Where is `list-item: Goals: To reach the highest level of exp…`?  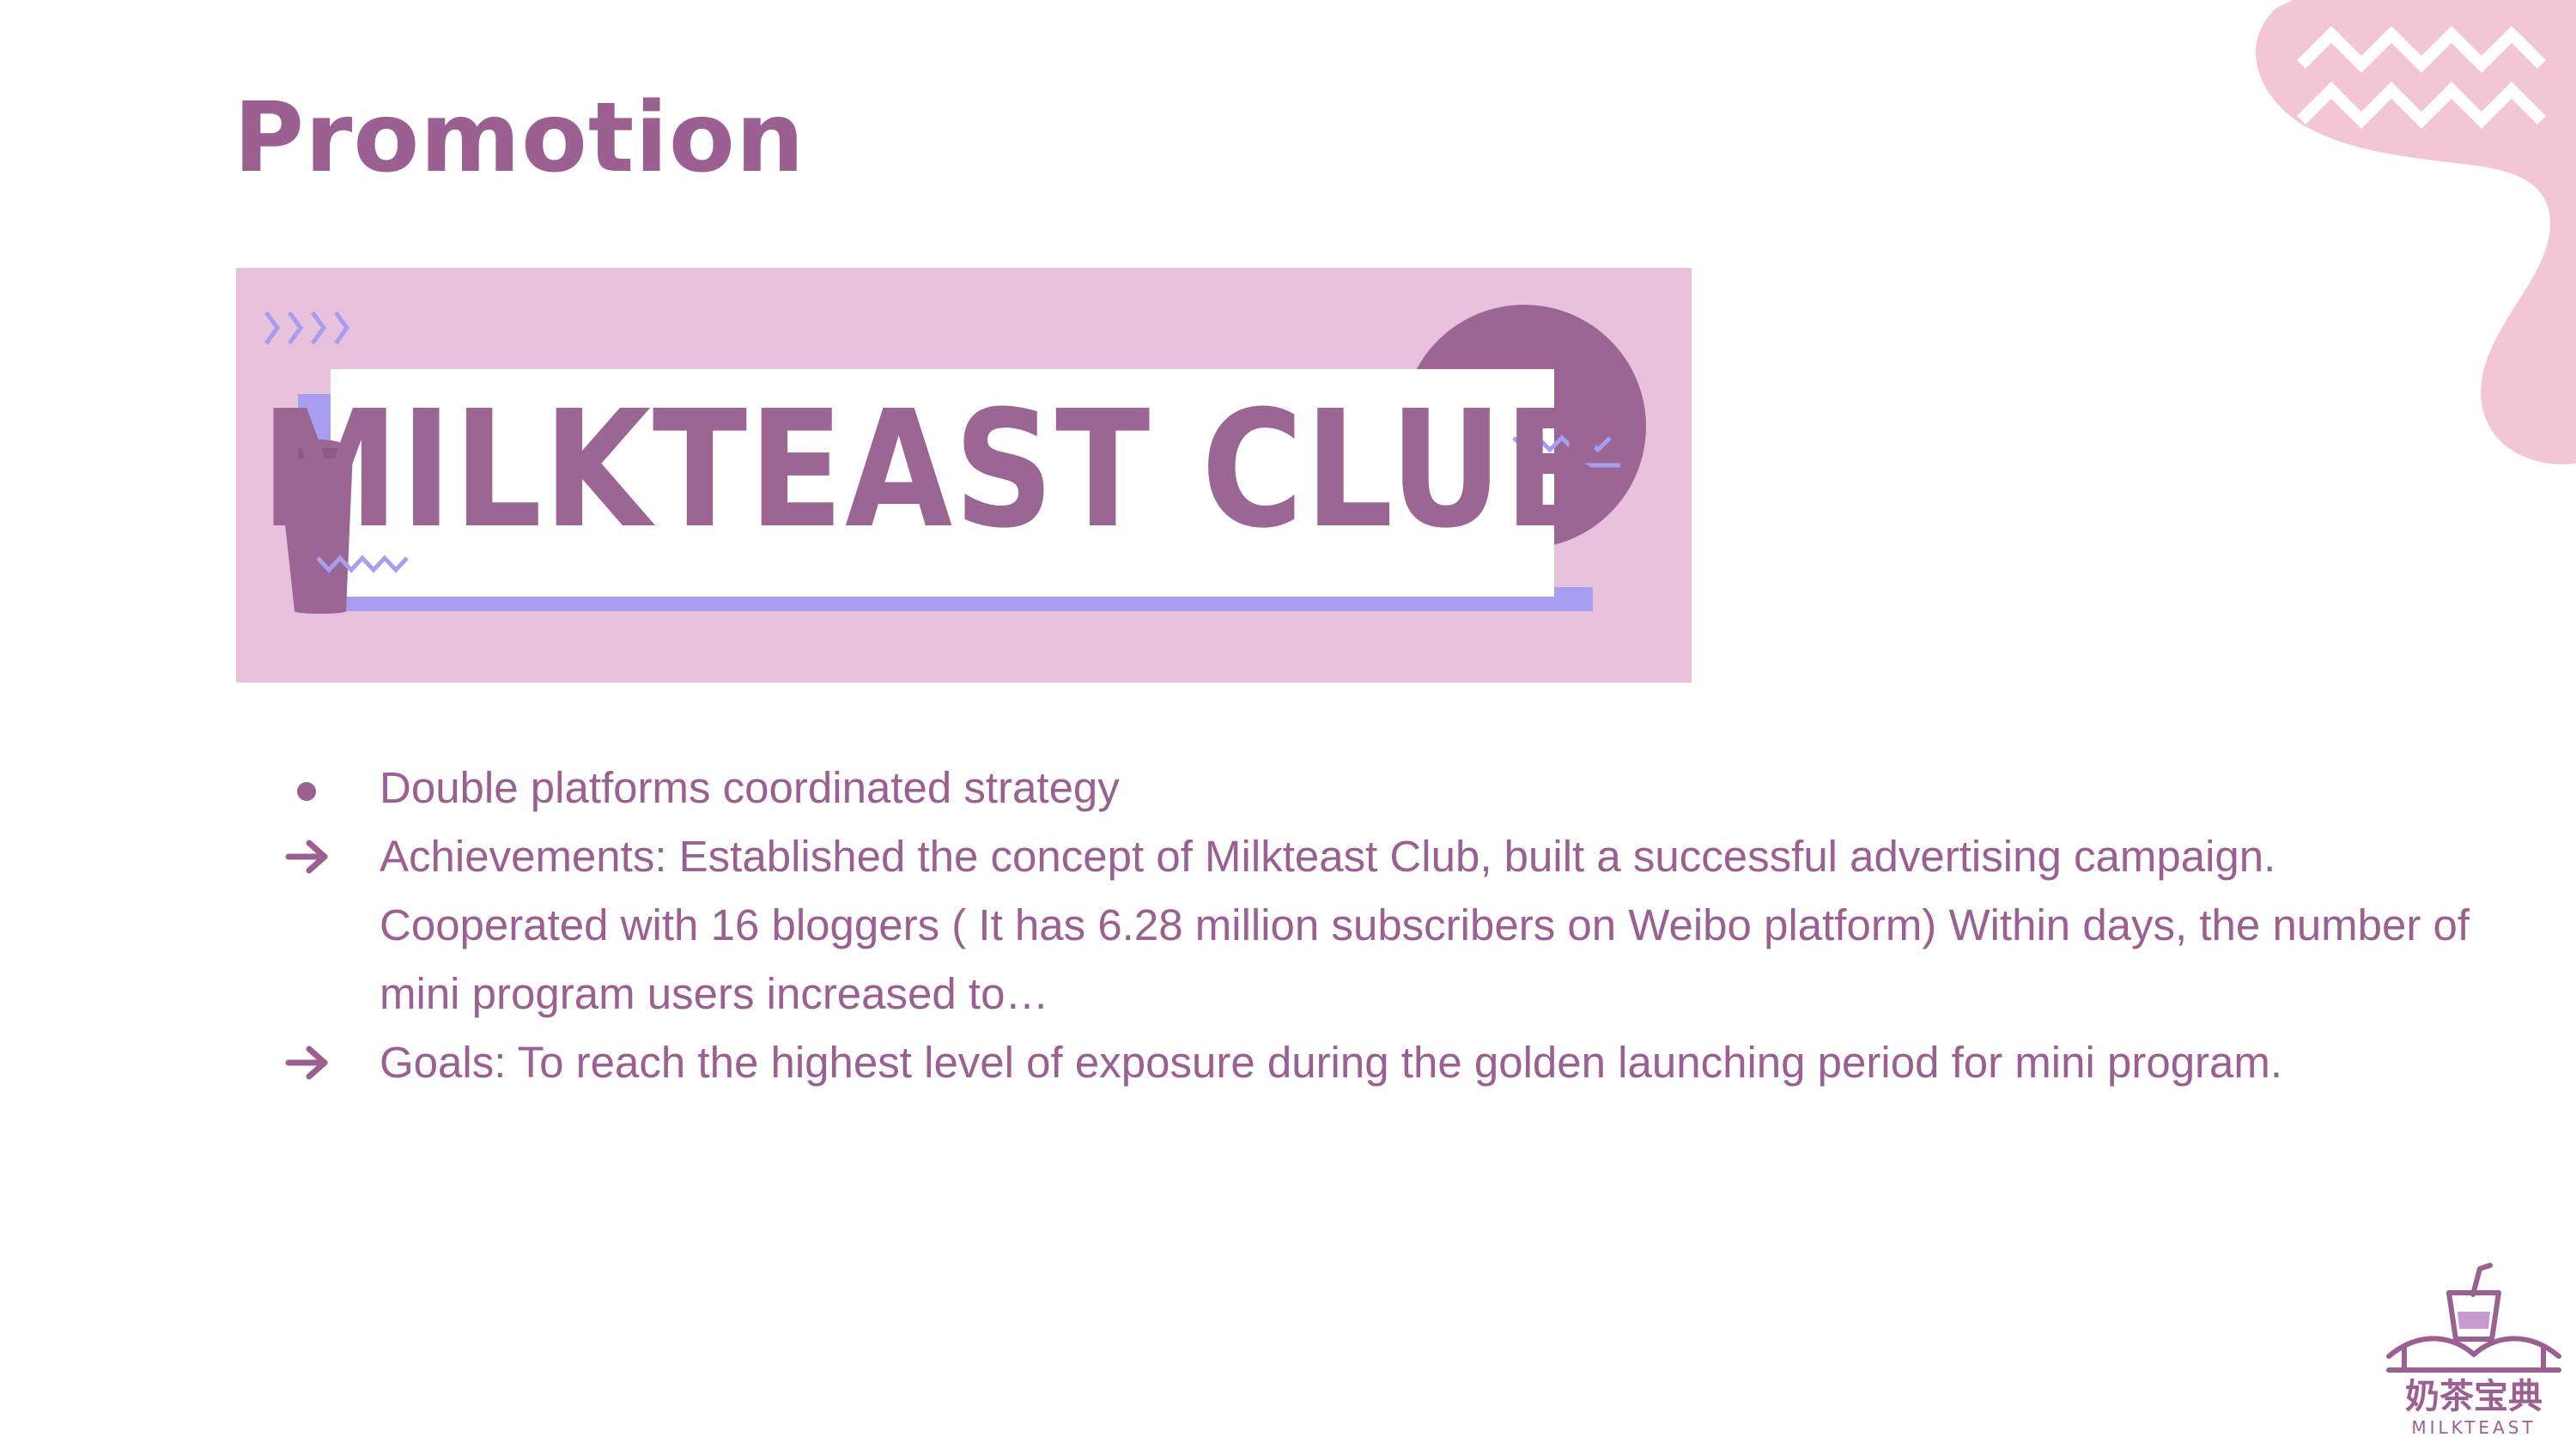 list-item: Goals: To reach the highest level of exp… is located at coordinates (1400, 1062).